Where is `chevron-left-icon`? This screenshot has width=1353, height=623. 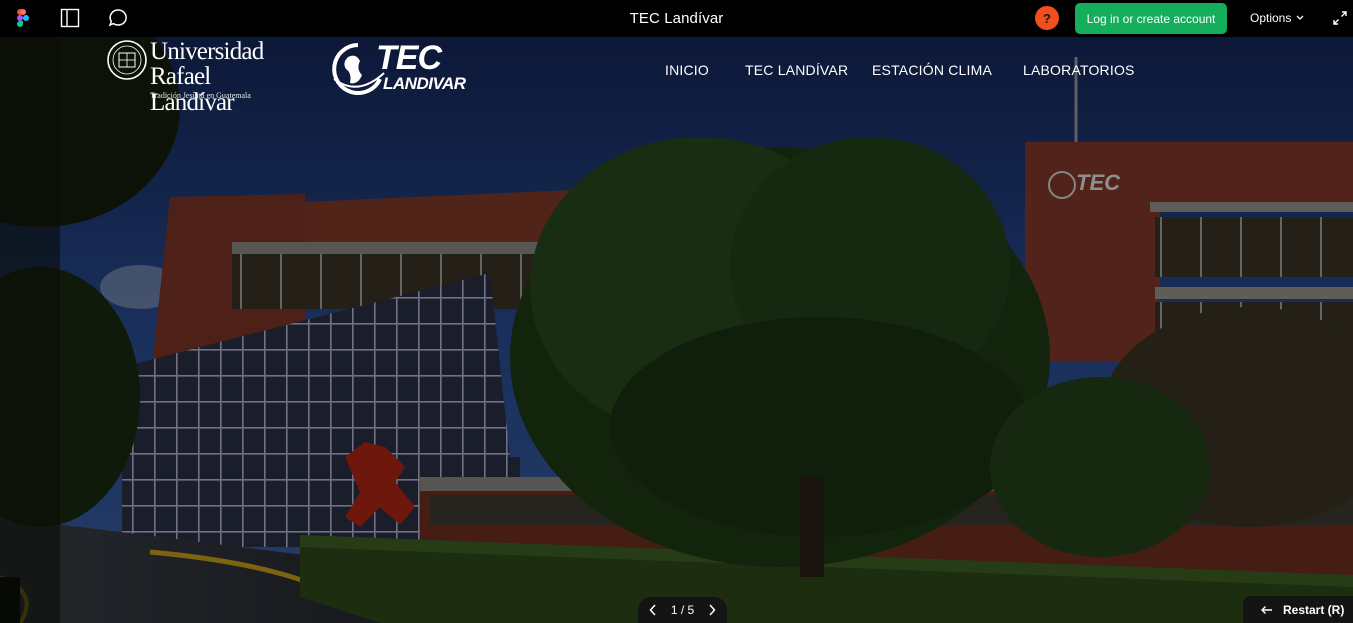
chevron-left-icon is located at coordinates (652, 610).